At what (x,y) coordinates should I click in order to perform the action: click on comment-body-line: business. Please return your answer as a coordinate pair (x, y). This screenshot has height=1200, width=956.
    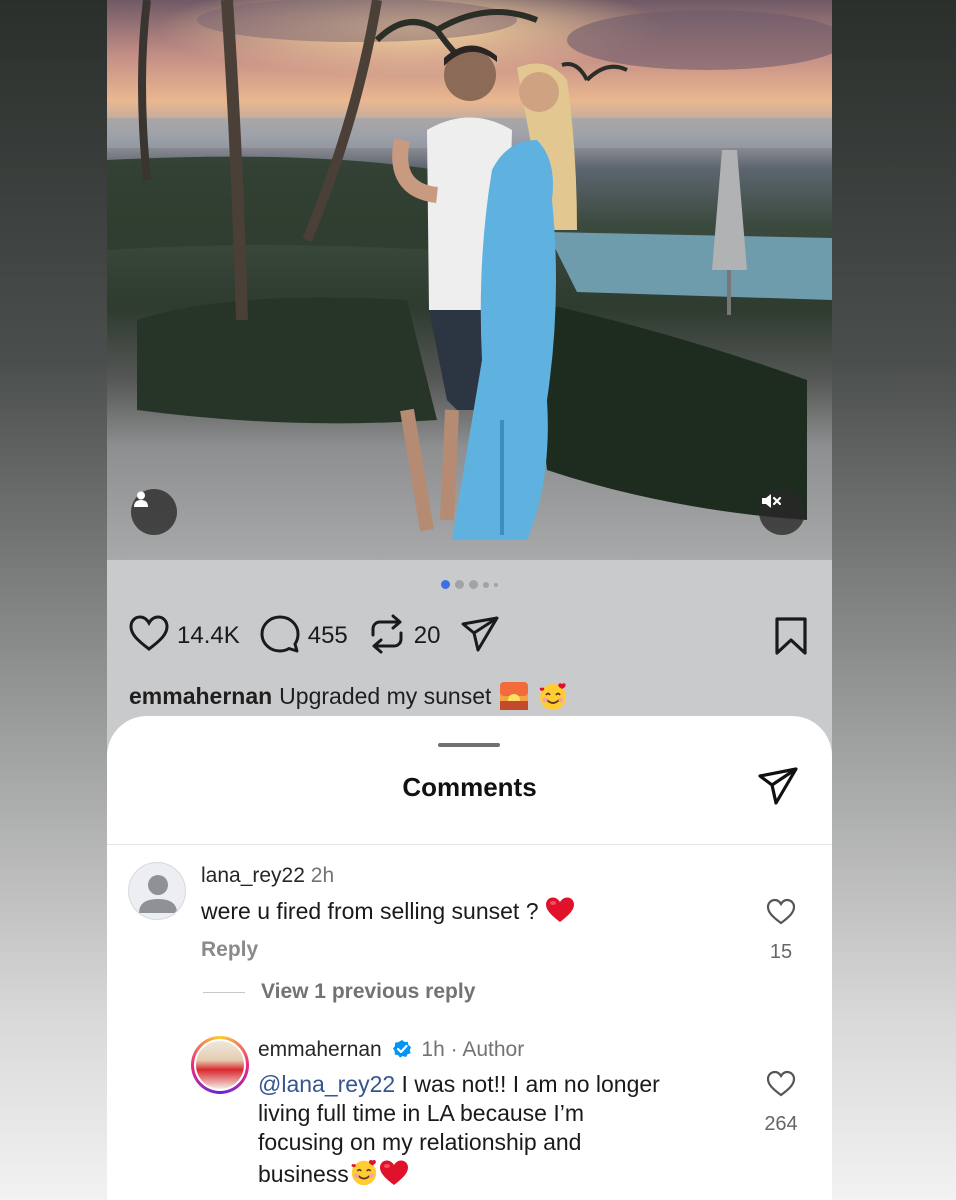
    Looking at the image, I should click on (303, 1174).